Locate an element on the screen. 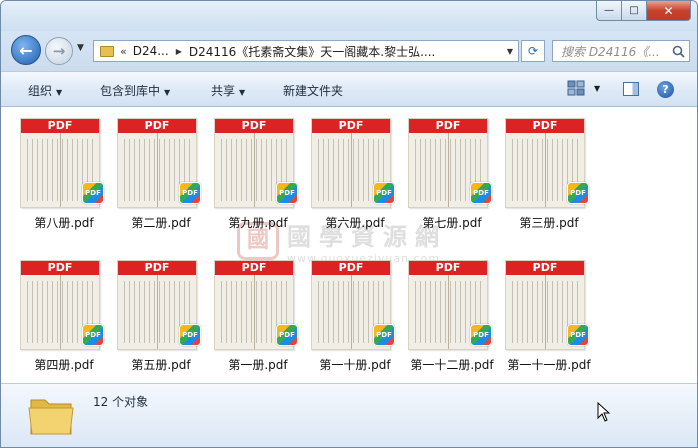  file-item: PDF PDF 第一十册.pdf is located at coordinates (355, 316).